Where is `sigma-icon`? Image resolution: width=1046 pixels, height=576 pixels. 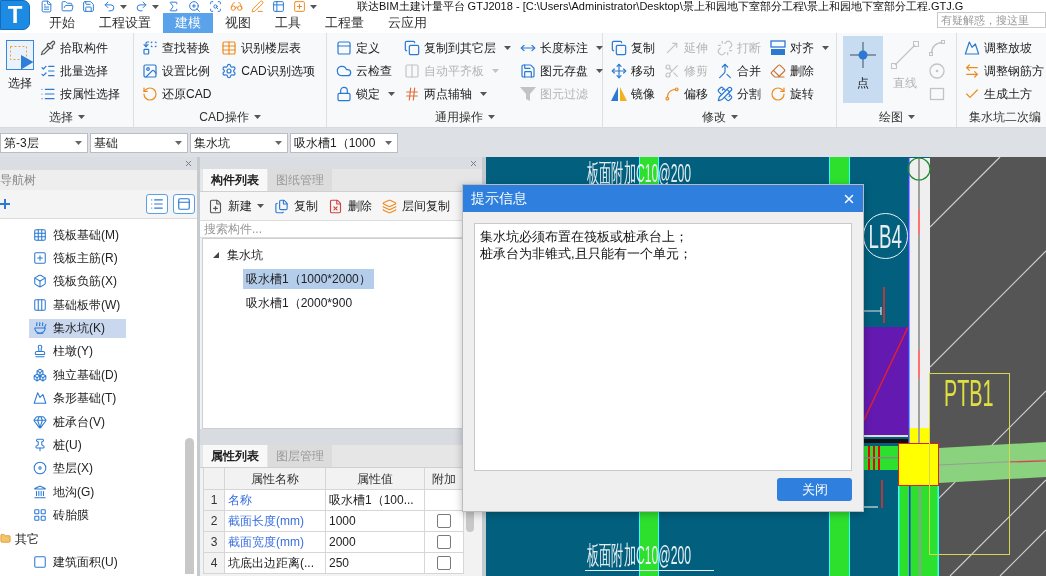 sigma-icon is located at coordinates (173, 6).